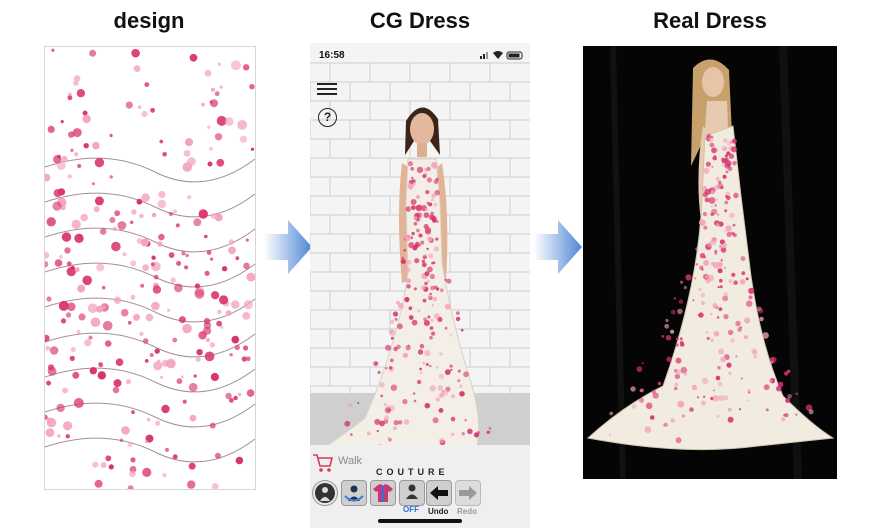 The image size is (878, 531). I want to click on cart-icon, so click(323, 463).